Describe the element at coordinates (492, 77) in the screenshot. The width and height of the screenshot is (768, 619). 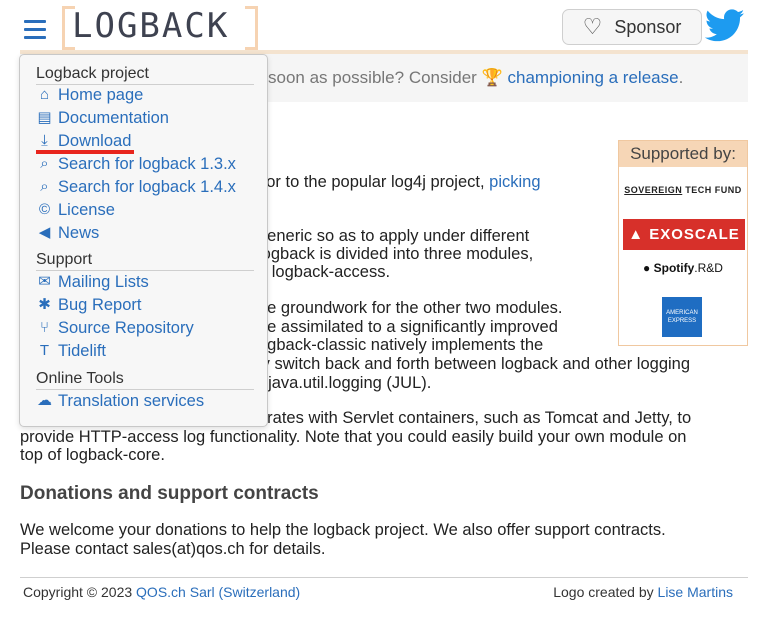
I see `trophy-icon: 🏆` at that location.